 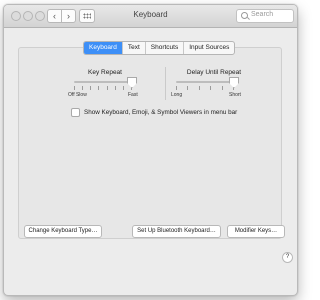 I want to click on search-placeholder: Search, so click(x=262, y=14).